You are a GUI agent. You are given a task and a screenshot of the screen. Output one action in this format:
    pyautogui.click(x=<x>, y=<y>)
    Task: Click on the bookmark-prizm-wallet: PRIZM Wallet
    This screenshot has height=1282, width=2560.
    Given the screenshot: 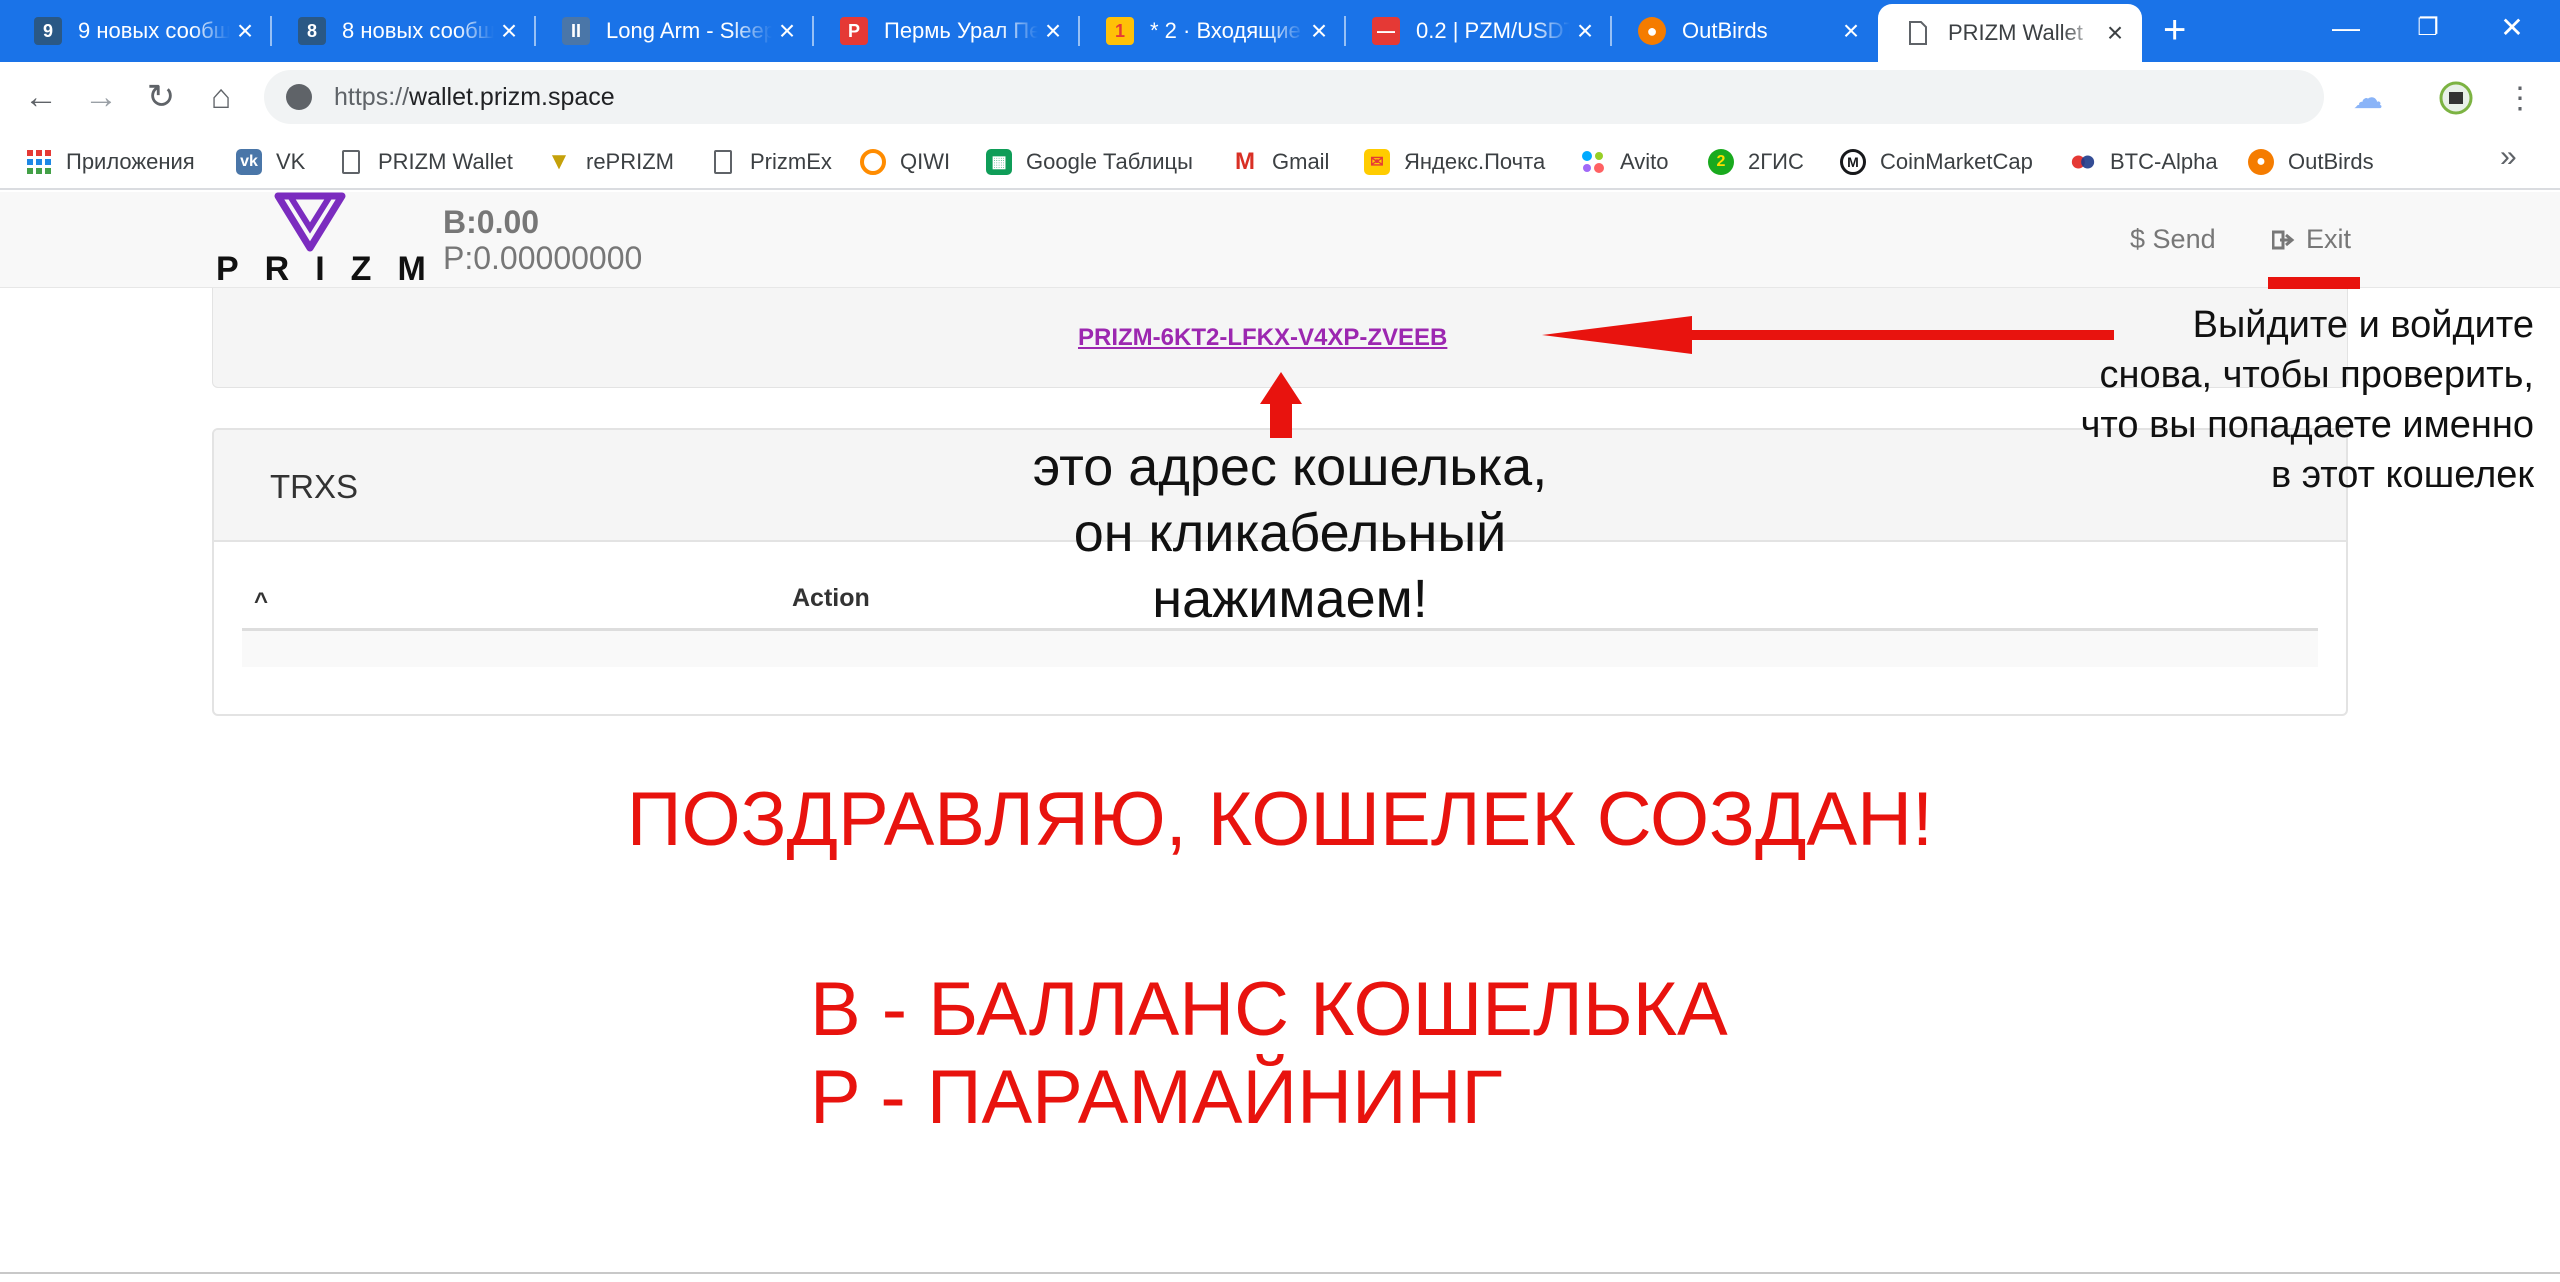 What is the action you would take?
    pyautogui.click(x=425, y=162)
    